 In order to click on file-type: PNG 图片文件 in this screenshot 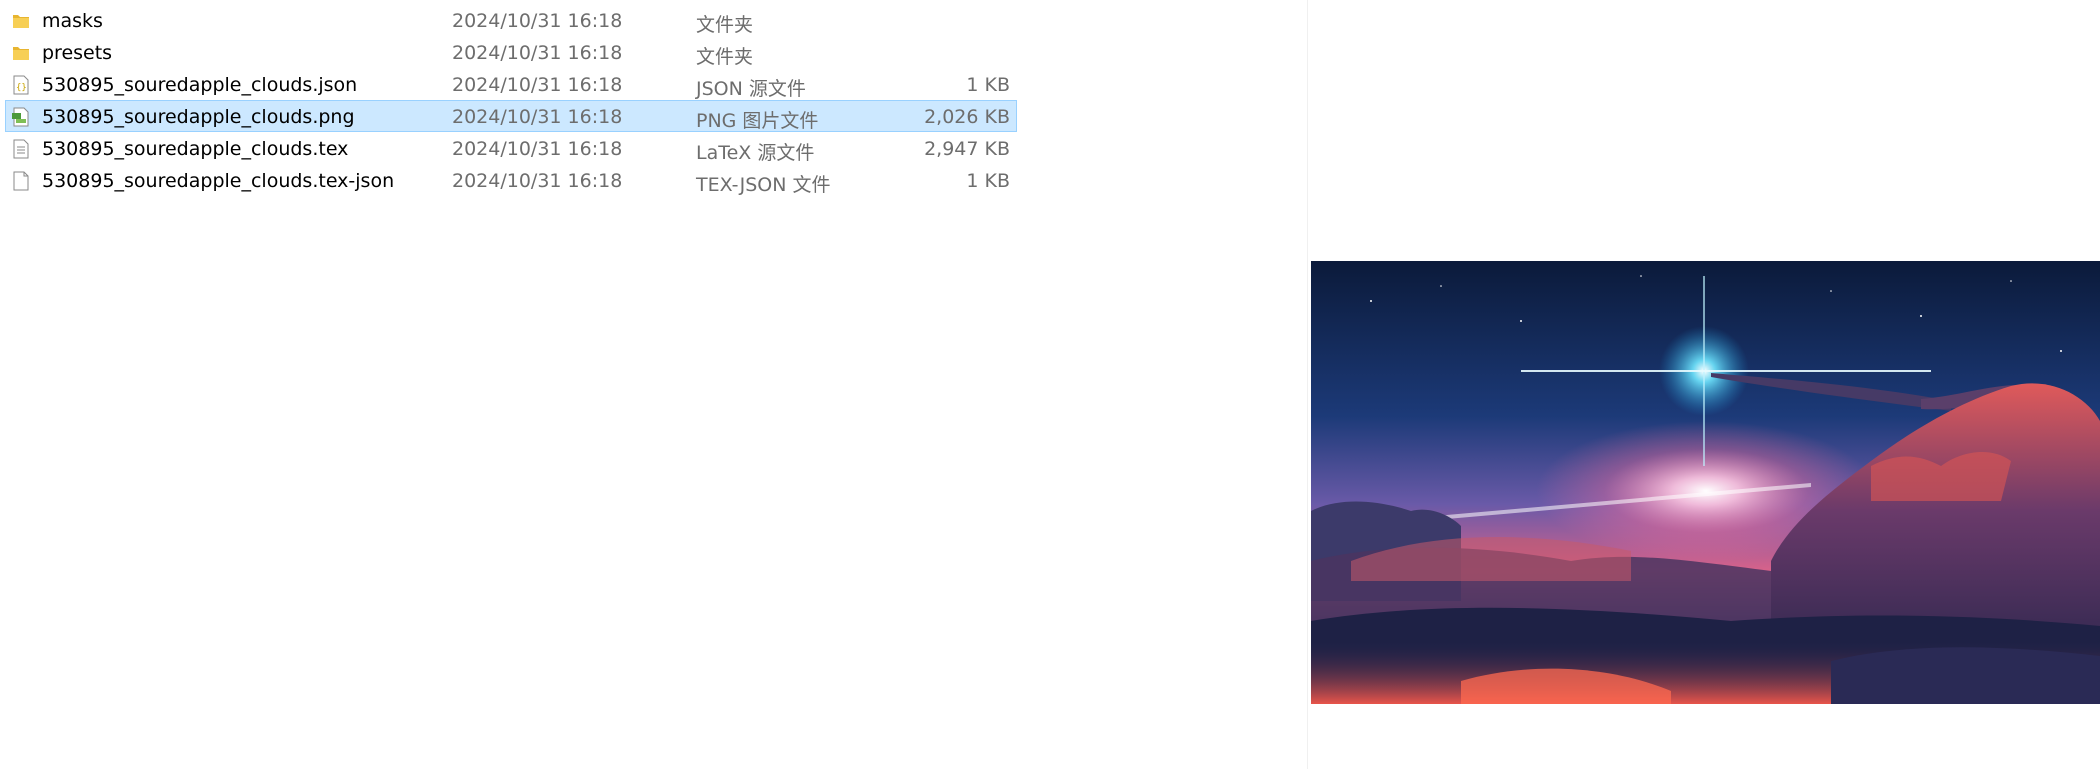, I will do `click(757, 121)`.